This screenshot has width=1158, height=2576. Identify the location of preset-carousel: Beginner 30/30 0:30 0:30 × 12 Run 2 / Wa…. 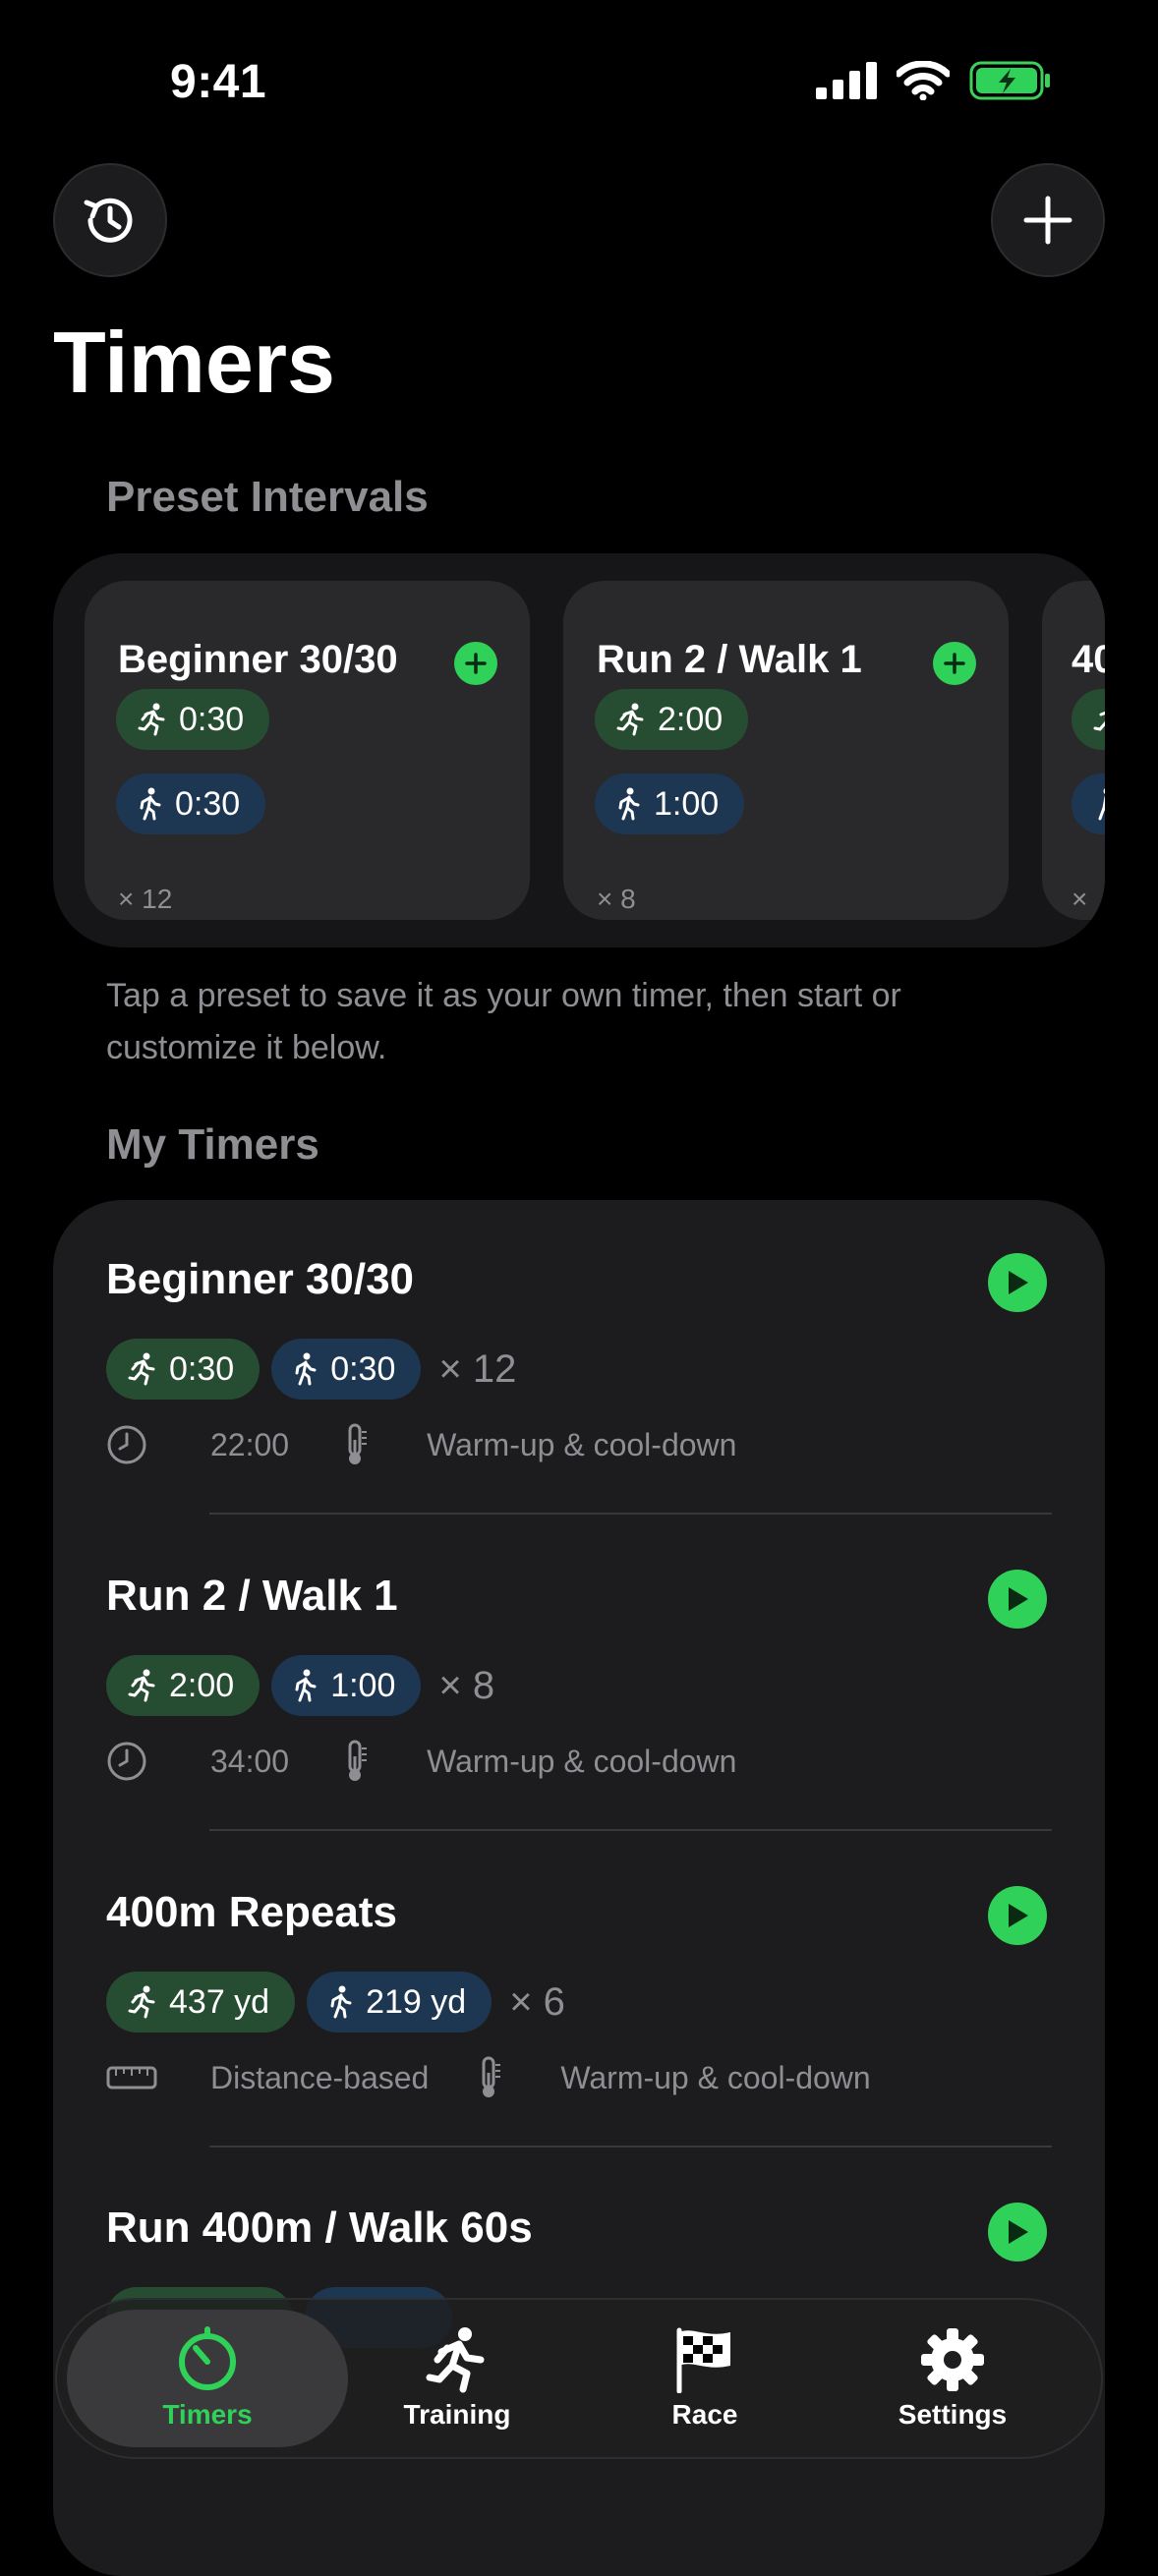
(579, 750).